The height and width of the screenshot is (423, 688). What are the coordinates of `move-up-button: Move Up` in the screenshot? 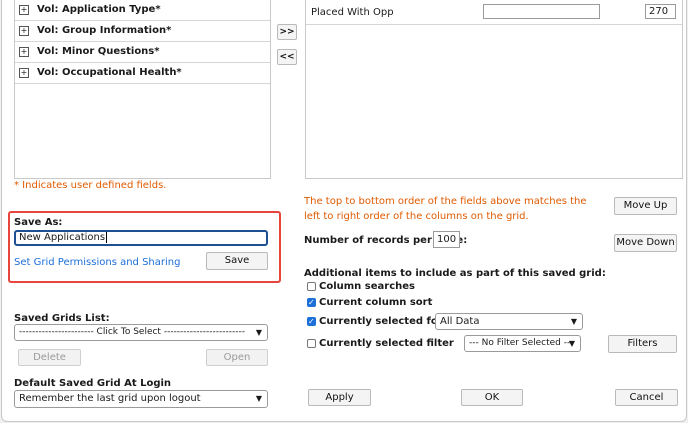 It's located at (645, 206).